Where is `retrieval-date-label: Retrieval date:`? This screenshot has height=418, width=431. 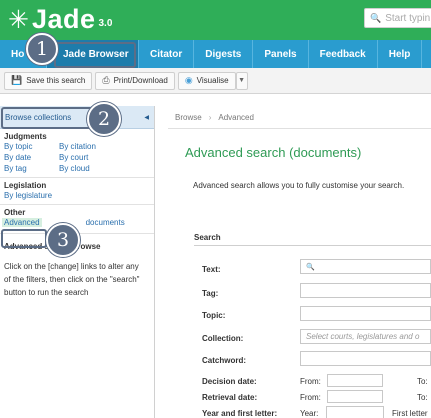
retrieval-date-label: Retrieval date: is located at coordinates (230, 397).